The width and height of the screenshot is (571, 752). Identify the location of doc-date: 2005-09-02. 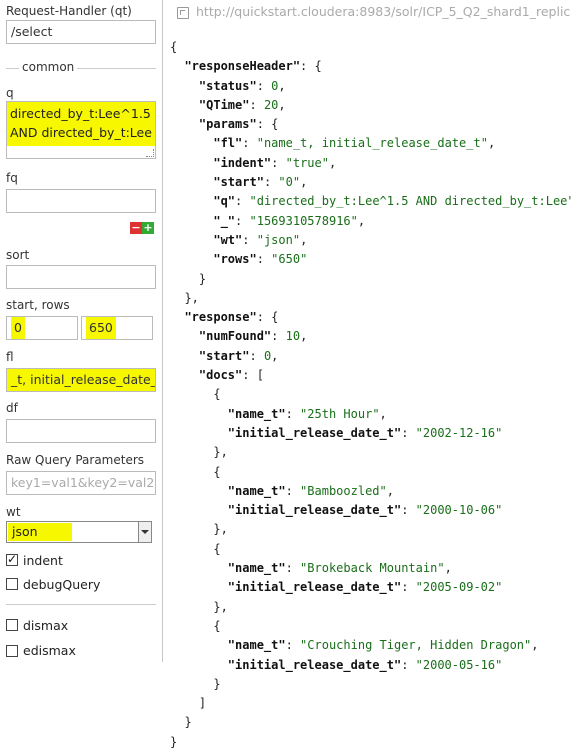
(459, 587).